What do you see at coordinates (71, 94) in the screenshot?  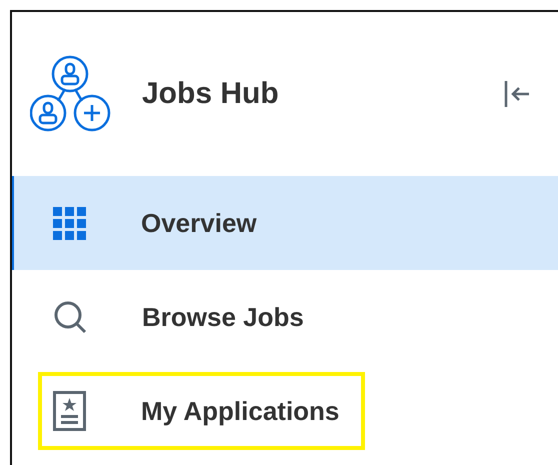 I see `people-network-icon` at bounding box center [71, 94].